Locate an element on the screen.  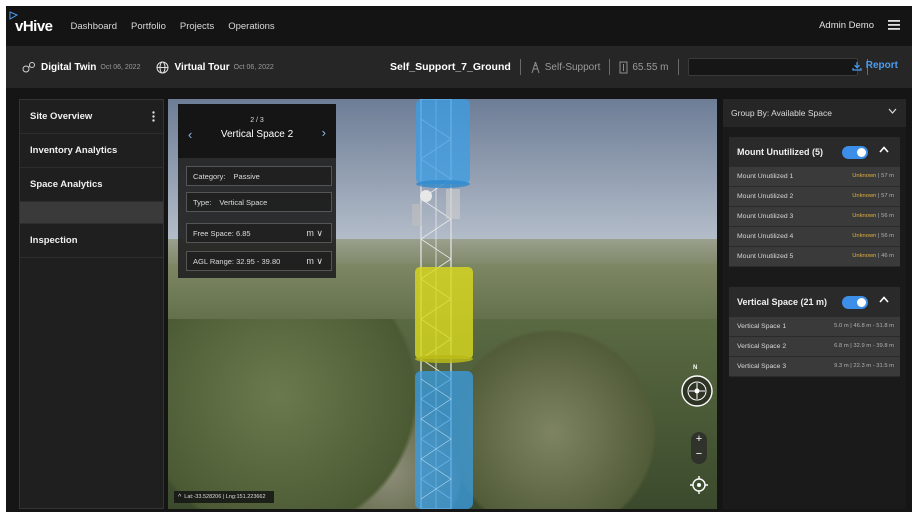
download-icon is located at coordinates (857, 66).